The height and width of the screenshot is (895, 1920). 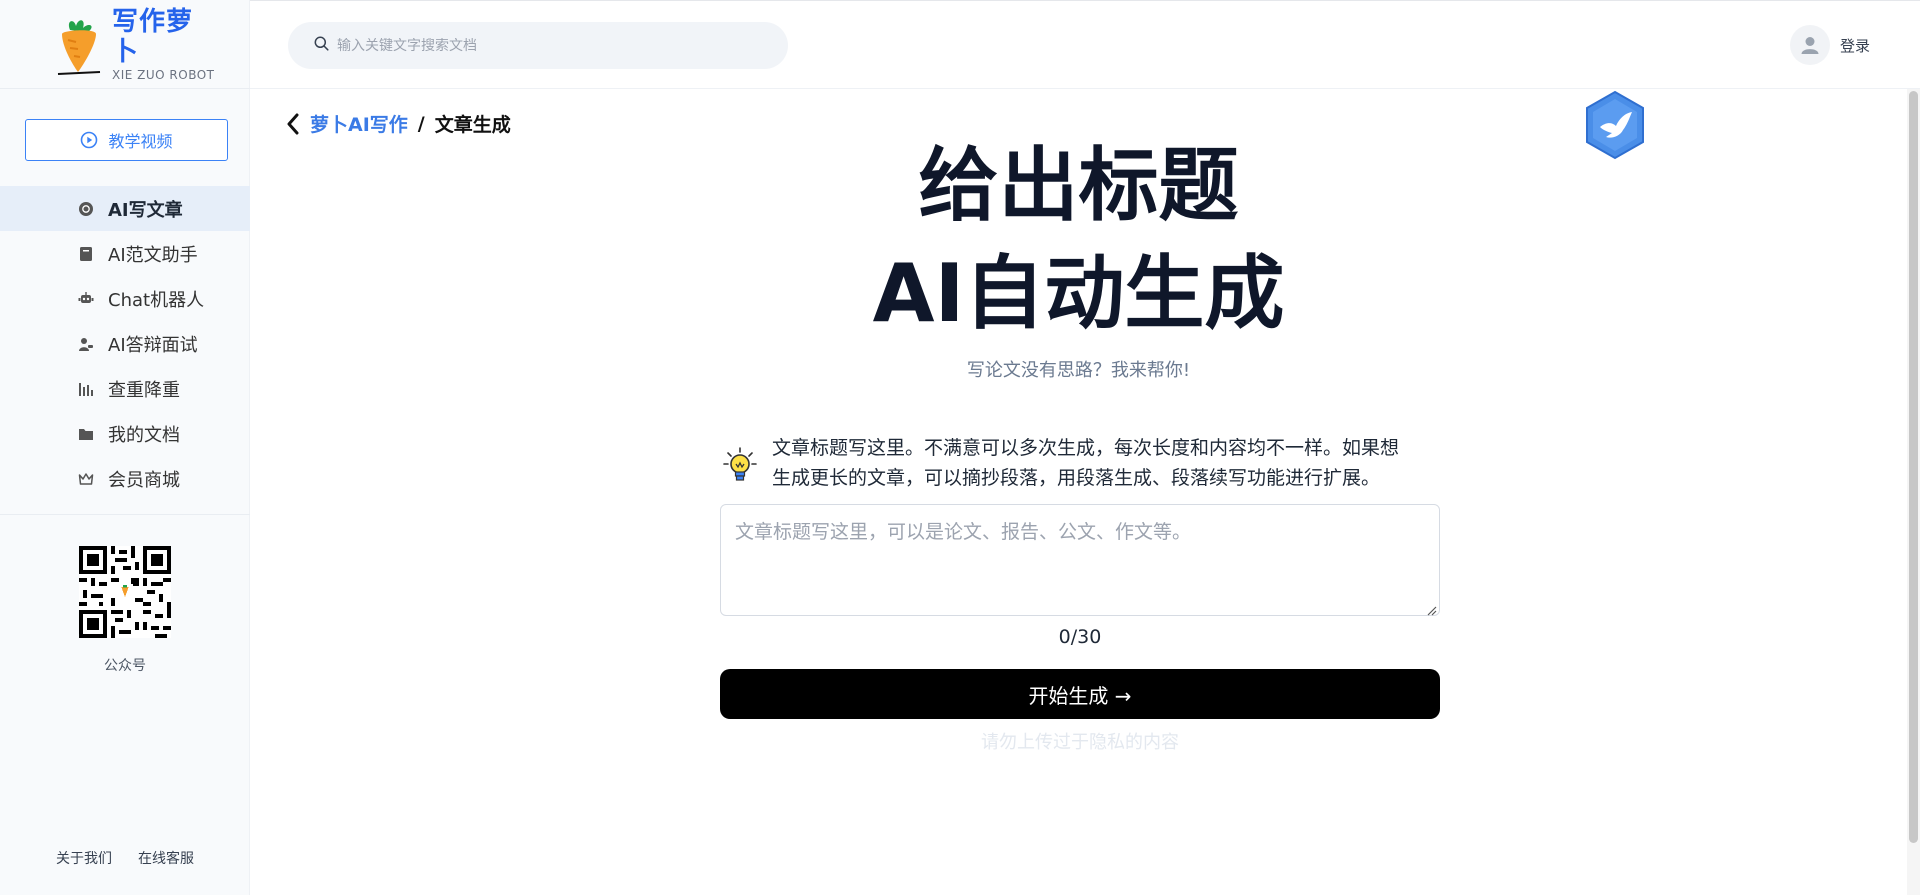 What do you see at coordinates (86, 389) in the screenshot?
I see `bars-icon` at bounding box center [86, 389].